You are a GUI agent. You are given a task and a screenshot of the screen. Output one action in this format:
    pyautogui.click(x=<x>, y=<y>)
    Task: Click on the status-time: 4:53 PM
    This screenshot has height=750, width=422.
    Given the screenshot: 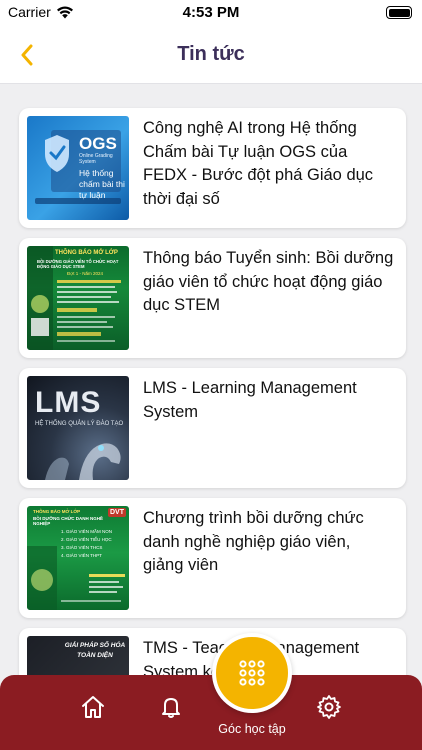 What is the action you would take?
    pyautogui.click(x=211, y=12)
    